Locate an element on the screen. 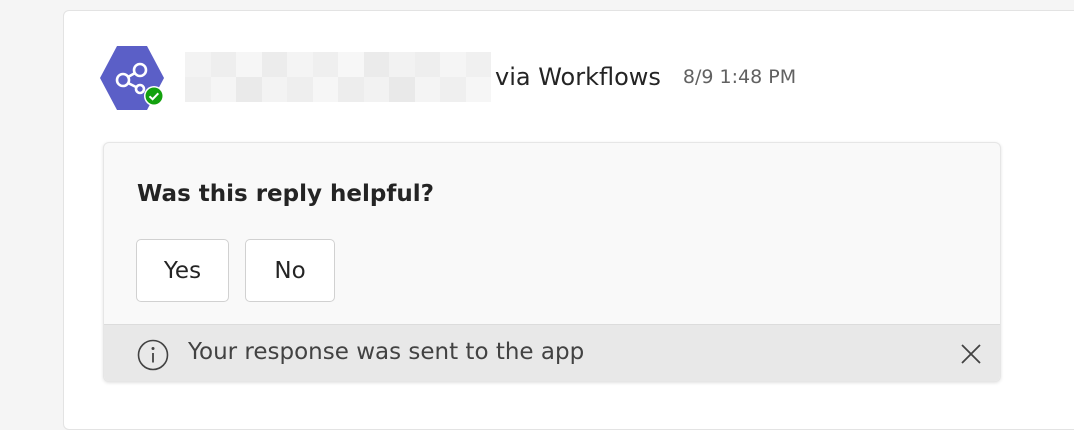  response-confirmation-bar: Your response was sent to the app is located at coordinates (552, 352).